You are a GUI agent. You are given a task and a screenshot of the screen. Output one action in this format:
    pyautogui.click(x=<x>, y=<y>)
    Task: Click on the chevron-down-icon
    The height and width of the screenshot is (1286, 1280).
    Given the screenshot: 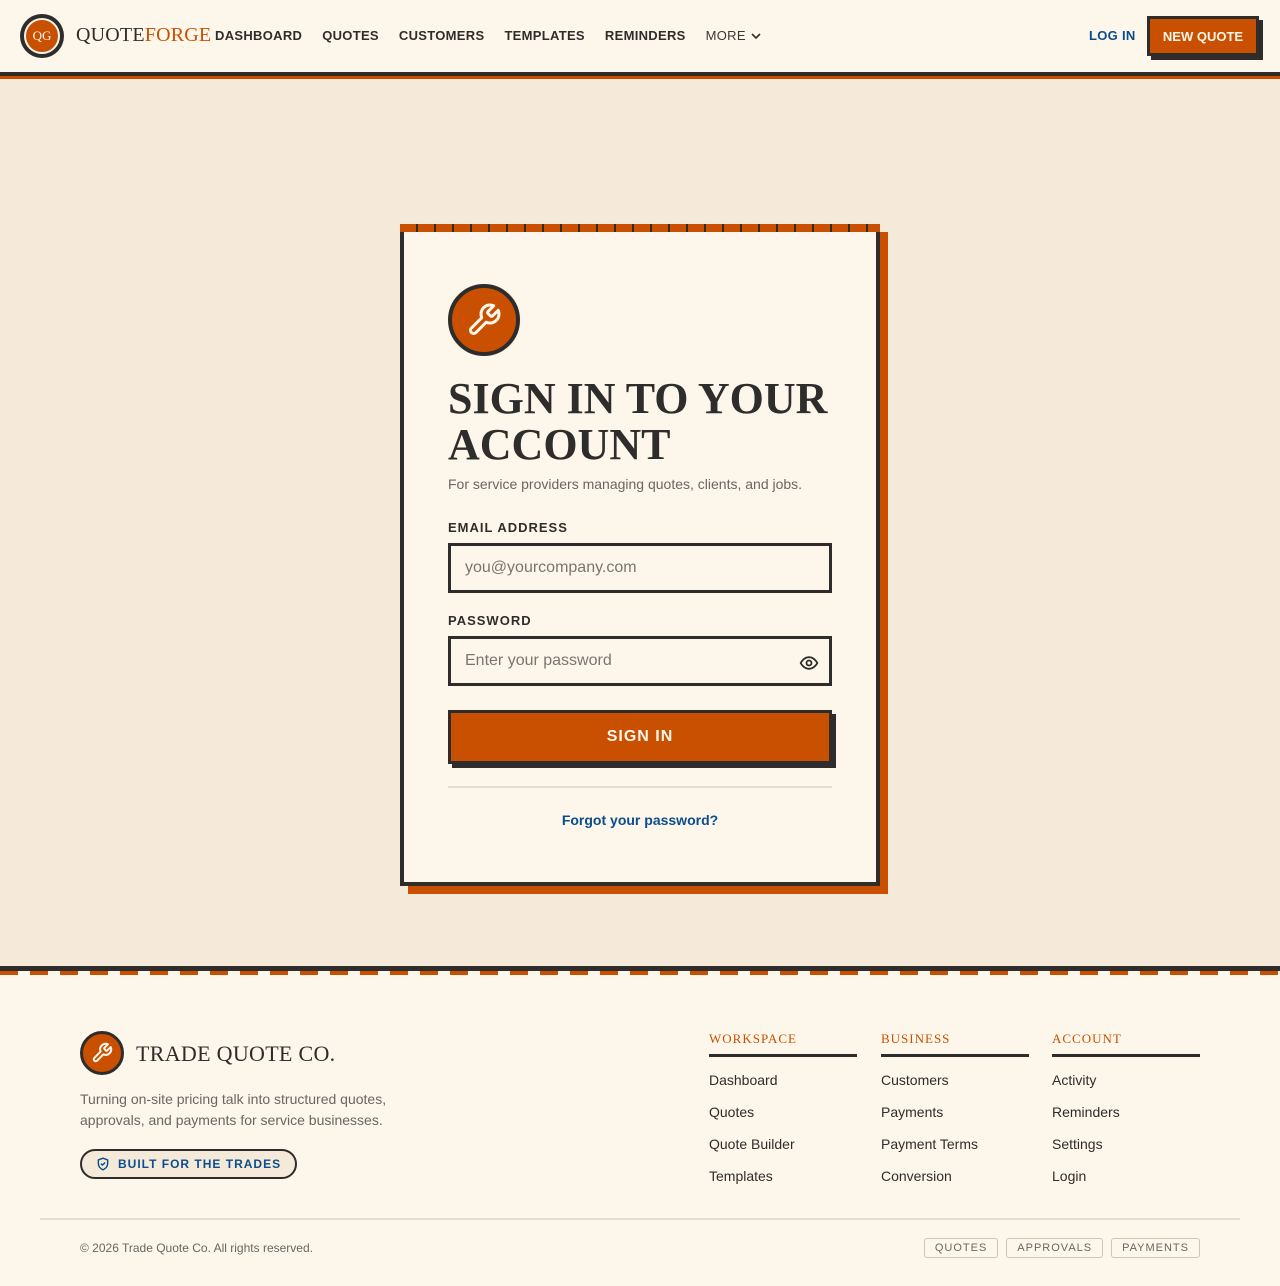 What is the action you would take?
    pyautogui.click(x=756, y=35)
    